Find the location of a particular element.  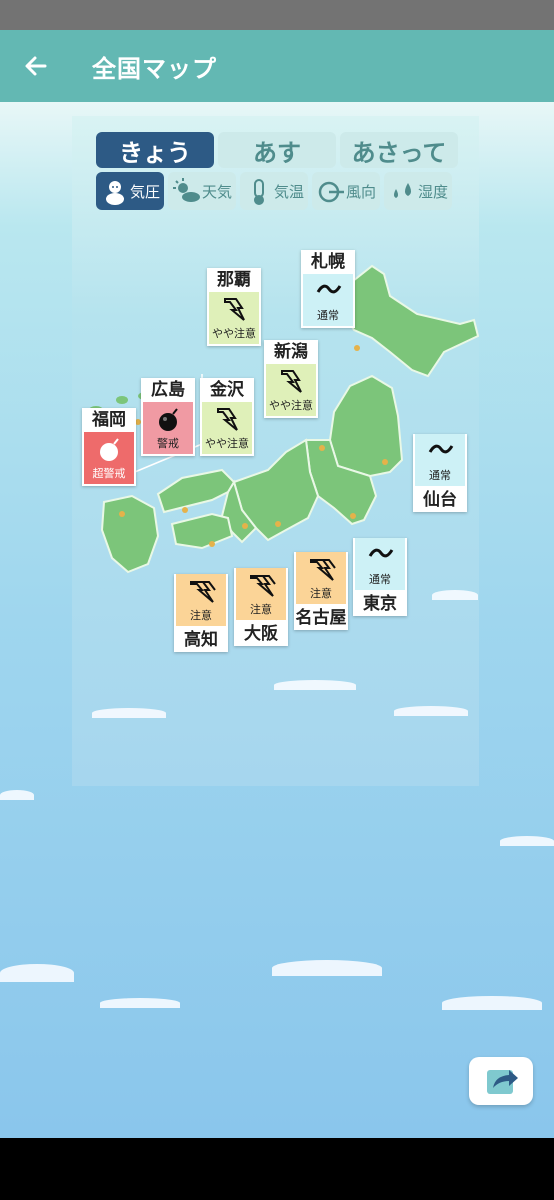

city-name: 新潟 is located at coordinates (291, 352).